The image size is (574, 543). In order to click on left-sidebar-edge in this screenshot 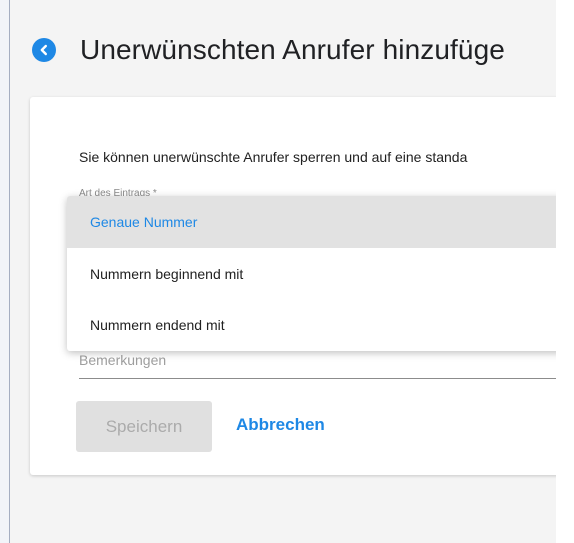, I will do `click(5, 271)`.